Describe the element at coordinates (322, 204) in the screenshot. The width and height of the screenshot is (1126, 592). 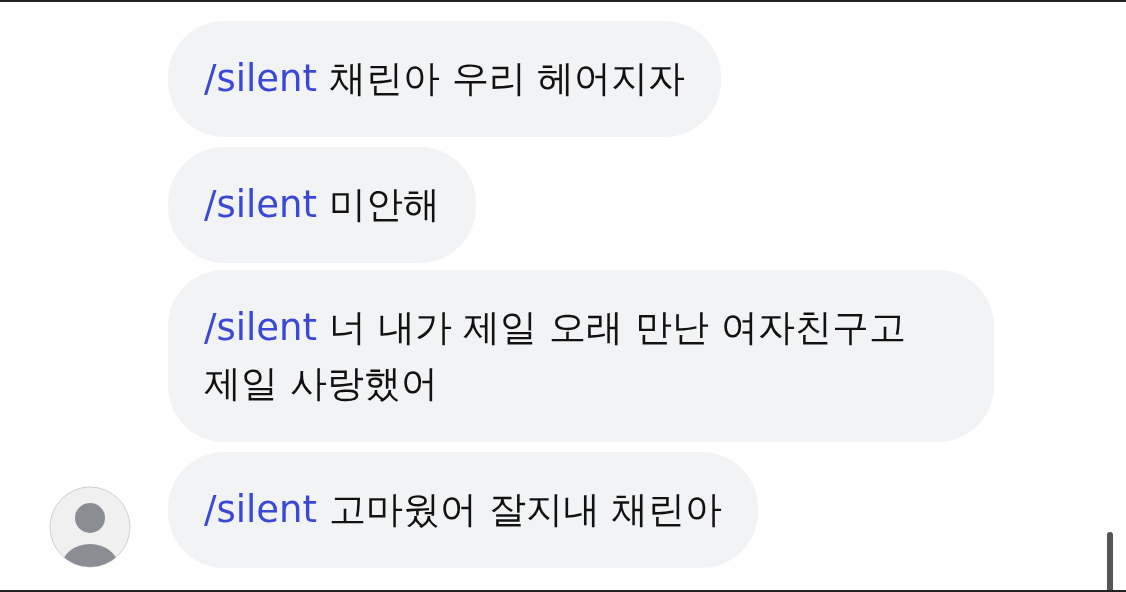
I see `message-text: /silent 미안해` at that location.